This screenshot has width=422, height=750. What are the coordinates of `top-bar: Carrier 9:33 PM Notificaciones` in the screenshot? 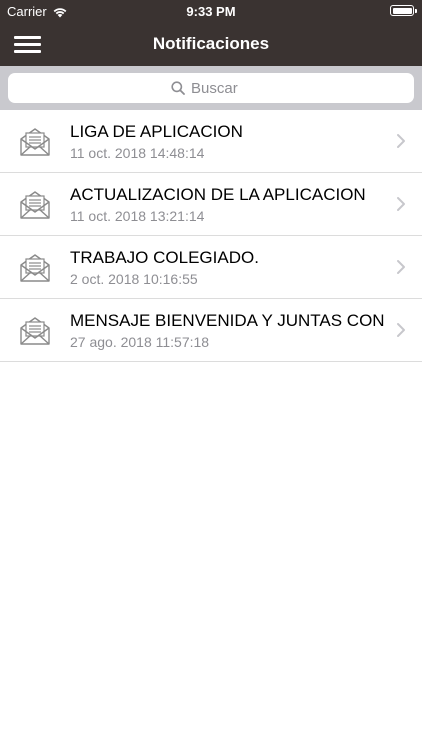 It's located at (211, 33).